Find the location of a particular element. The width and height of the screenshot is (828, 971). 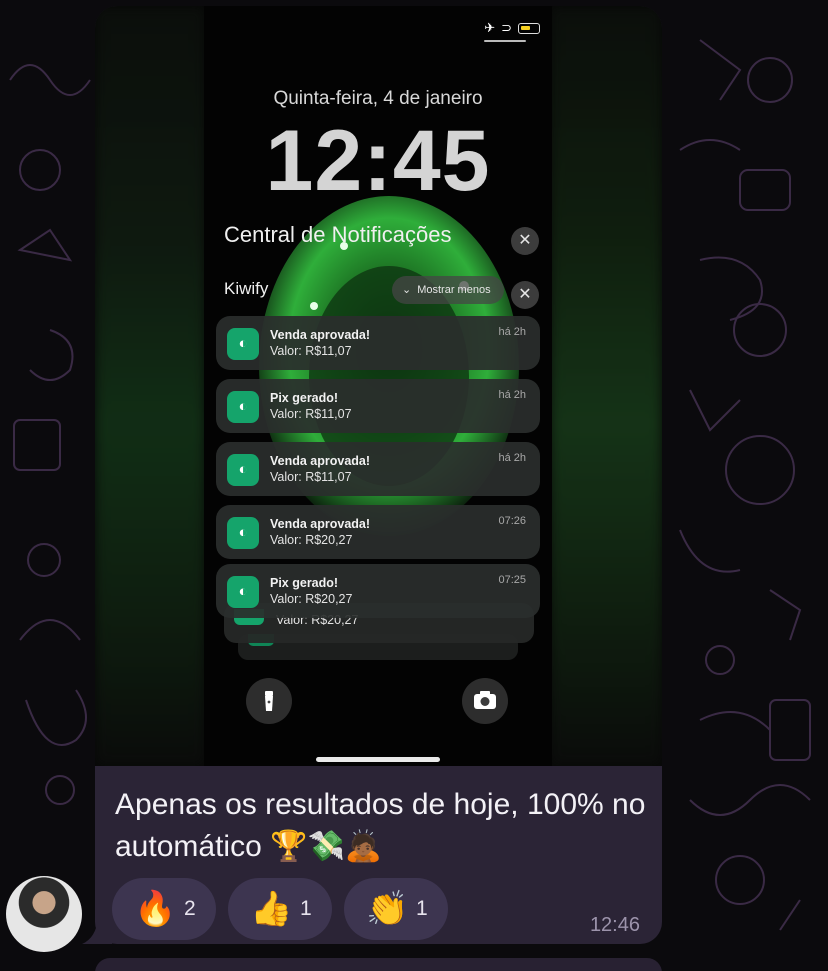

reaction-thumbs-up: 👍 1 is located at coordinates (280, 909).